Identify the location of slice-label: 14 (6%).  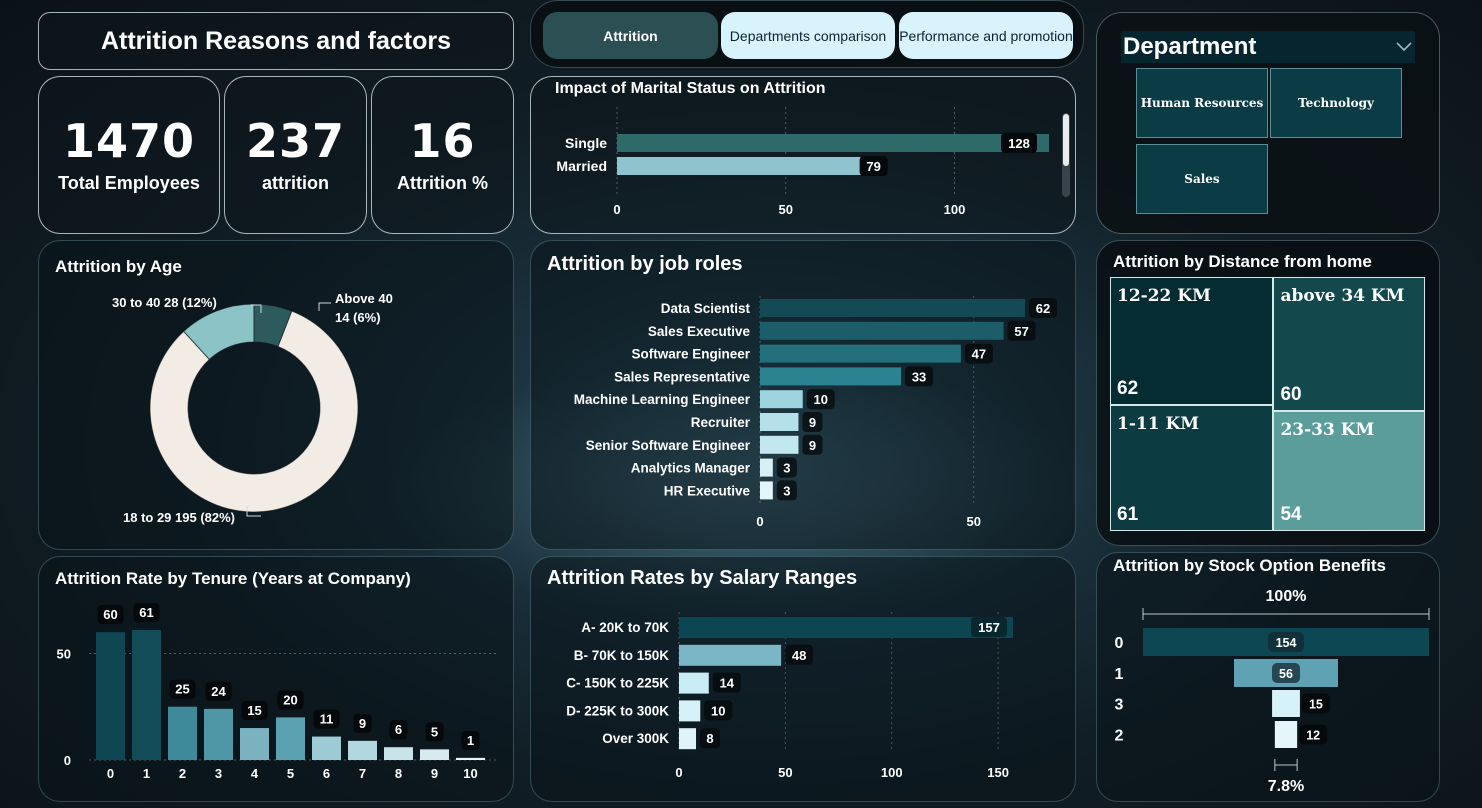
(358, 317).